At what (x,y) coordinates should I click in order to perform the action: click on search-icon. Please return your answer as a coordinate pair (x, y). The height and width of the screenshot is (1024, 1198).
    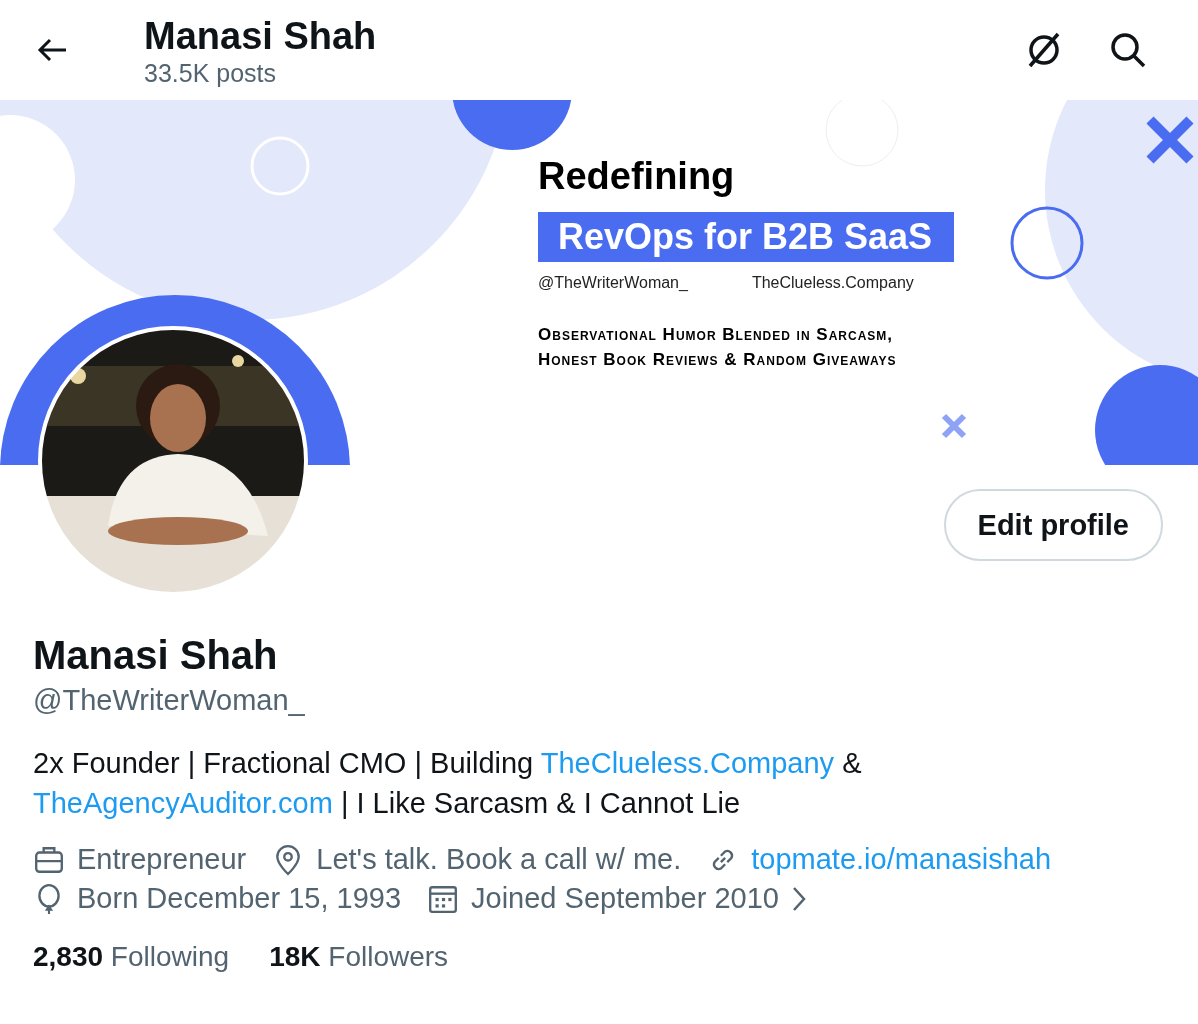
    Looking at the image, I should click on (1128, 50).